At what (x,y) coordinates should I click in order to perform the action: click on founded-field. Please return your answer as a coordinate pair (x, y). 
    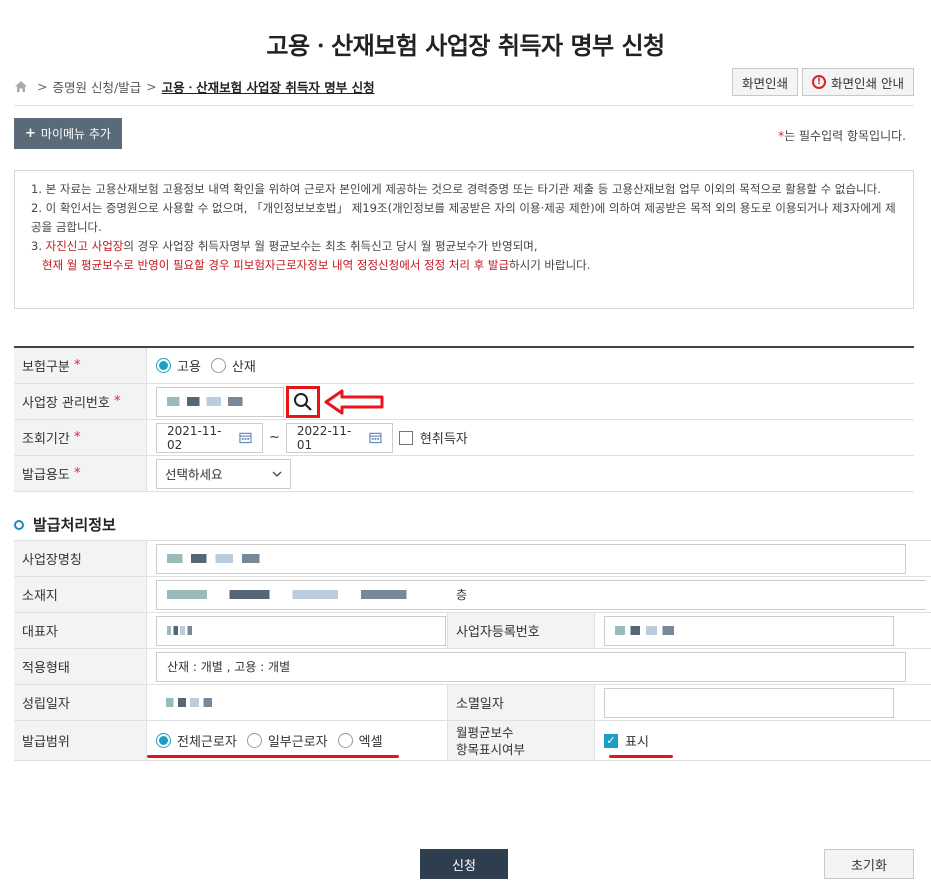
    Looking at the image, I should click on (206, 702).